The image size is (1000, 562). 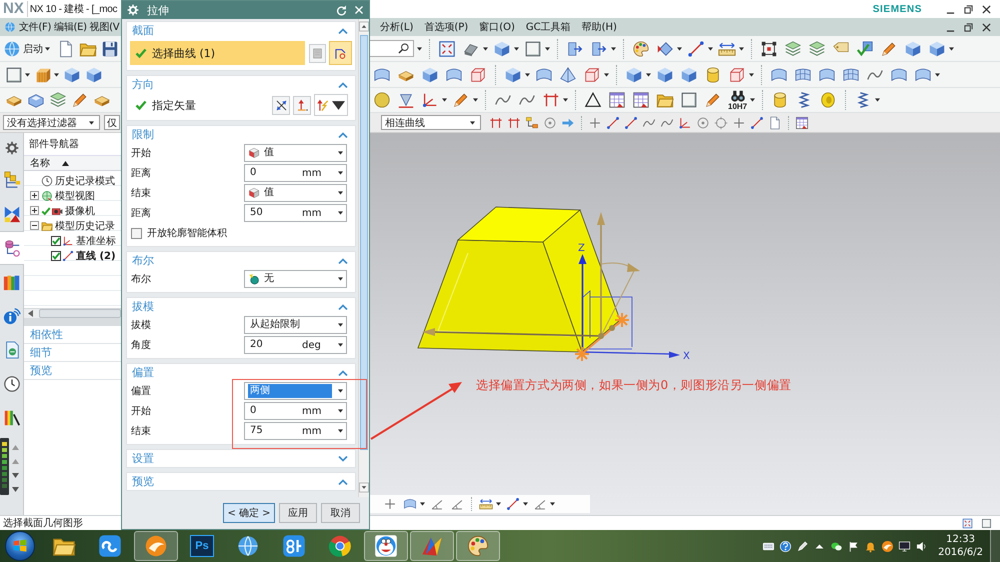 I want to click on drag-handle-arrow, so click(x=601, y=274).